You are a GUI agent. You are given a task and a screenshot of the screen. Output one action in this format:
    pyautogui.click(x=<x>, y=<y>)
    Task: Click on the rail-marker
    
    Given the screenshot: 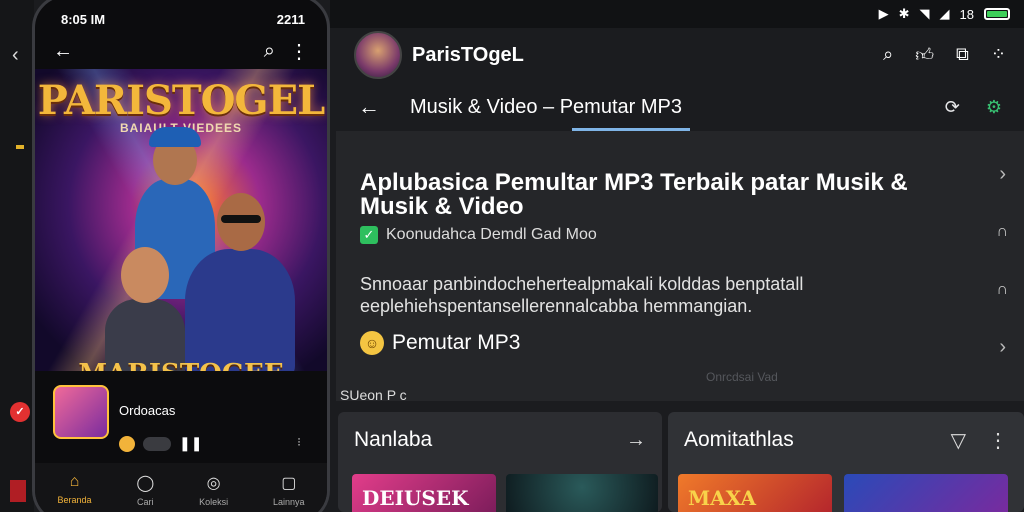 What is the action you would take?
    pyautogui.click(x=20, y=147)
    